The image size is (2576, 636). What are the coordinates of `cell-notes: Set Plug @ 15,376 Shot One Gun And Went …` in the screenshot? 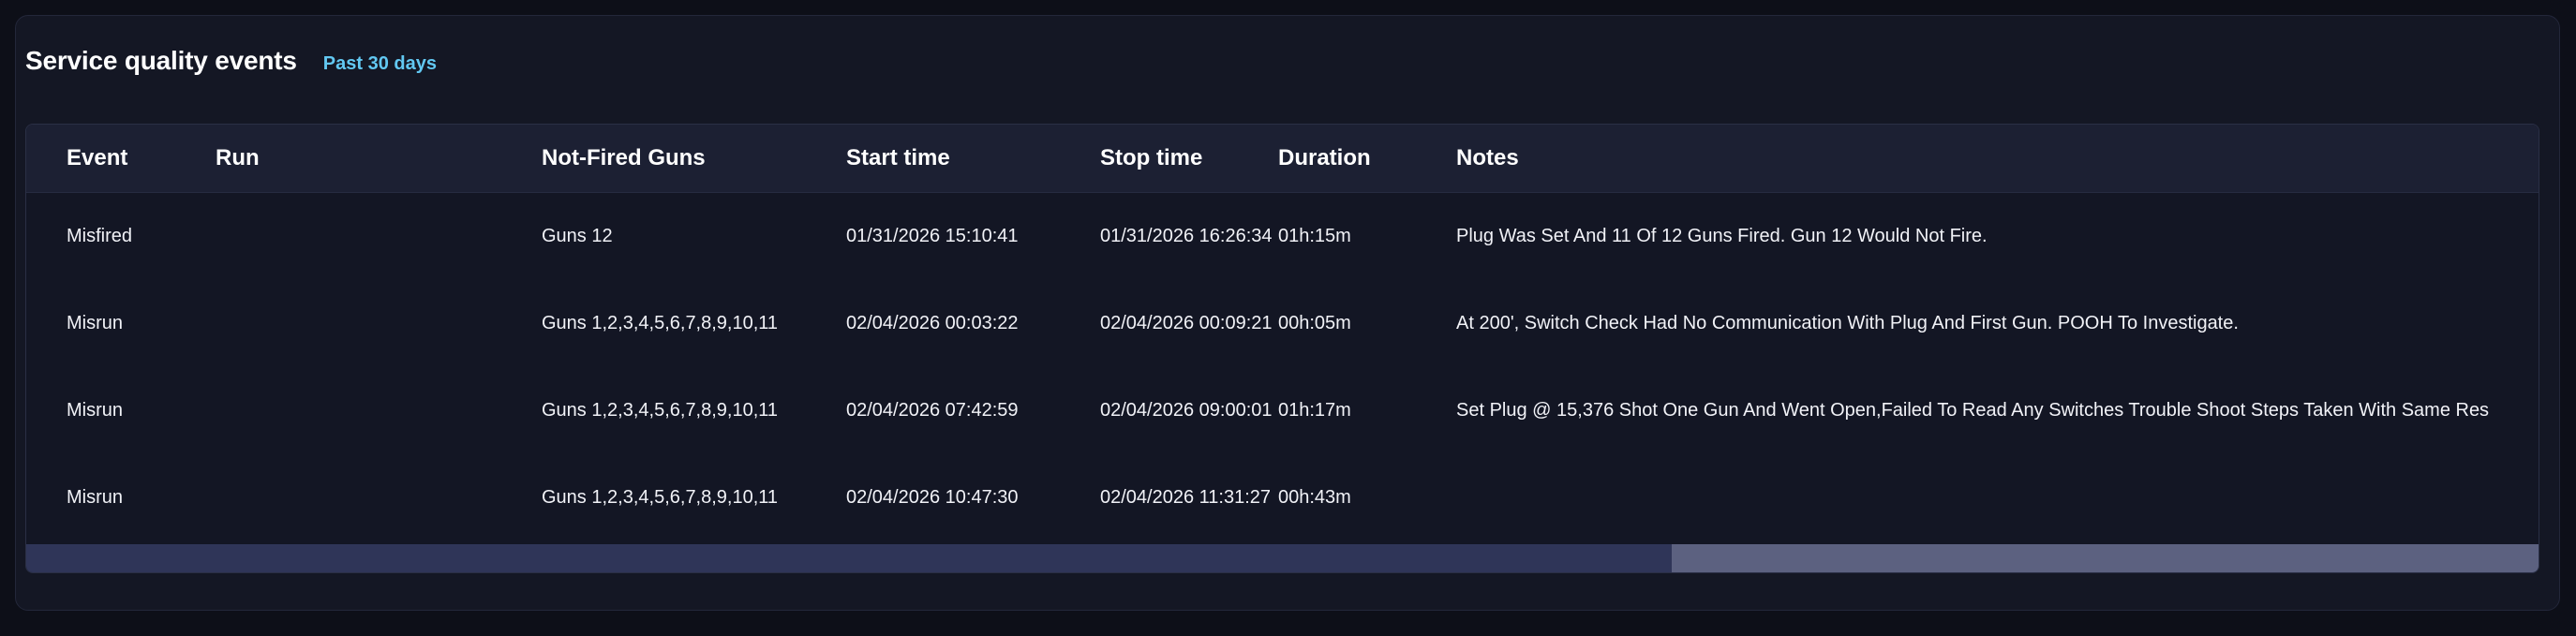 It's located at (1973, 410).